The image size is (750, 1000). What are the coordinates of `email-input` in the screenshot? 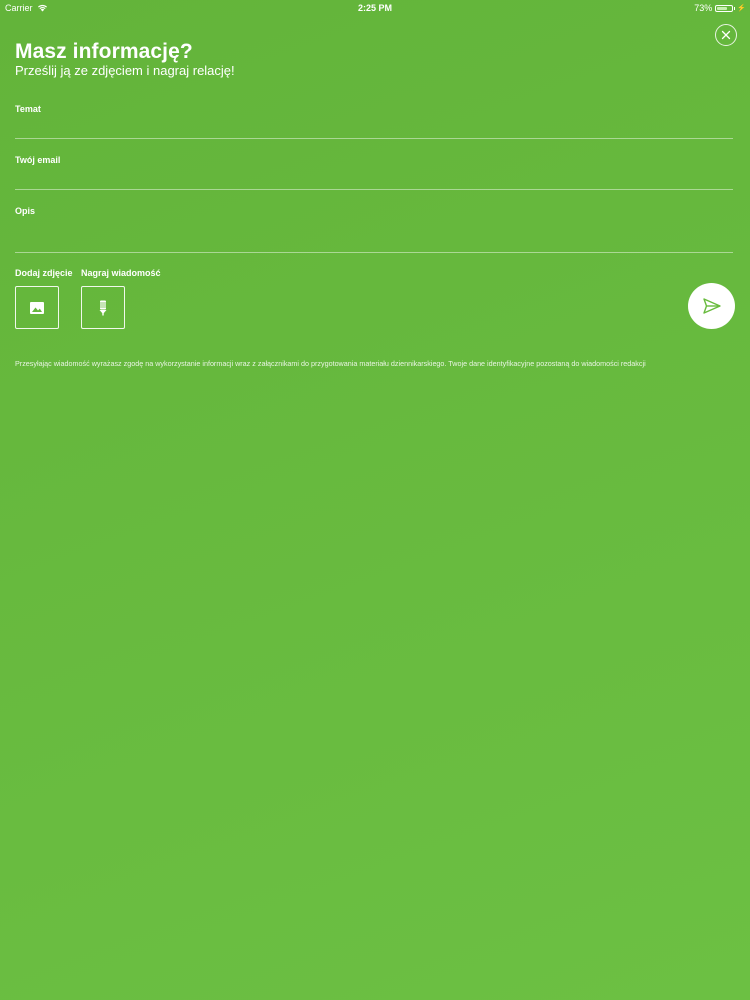 It's located at (374, 179).